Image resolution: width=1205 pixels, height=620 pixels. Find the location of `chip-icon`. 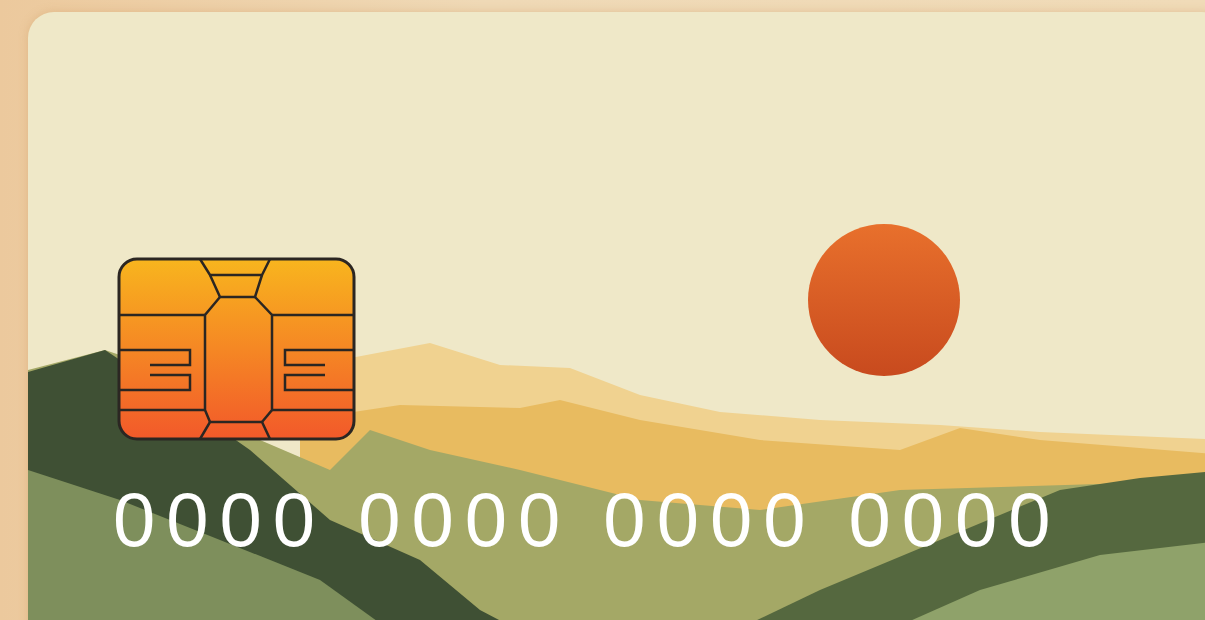

chip-icon is located at coordinates (236, 349).